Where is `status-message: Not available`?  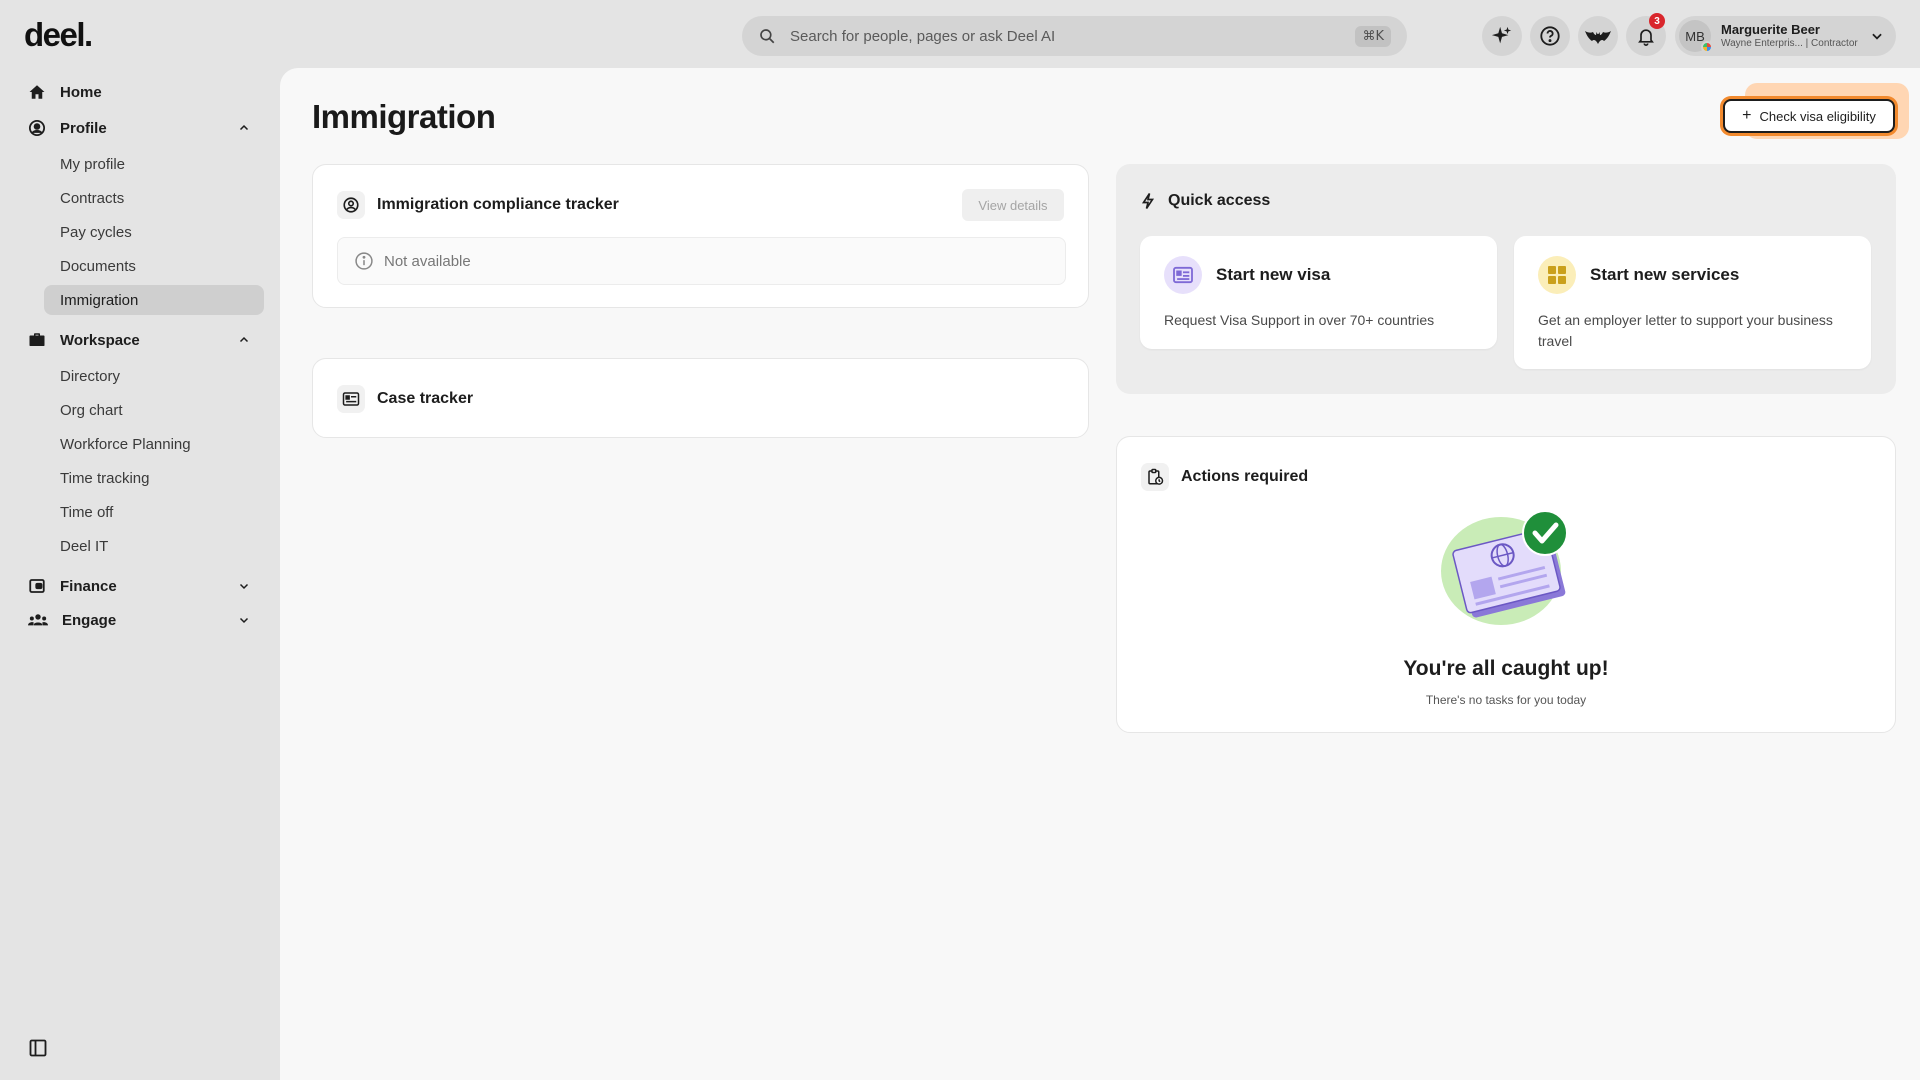 status-message: Not available is located at coordinates (701, 261).